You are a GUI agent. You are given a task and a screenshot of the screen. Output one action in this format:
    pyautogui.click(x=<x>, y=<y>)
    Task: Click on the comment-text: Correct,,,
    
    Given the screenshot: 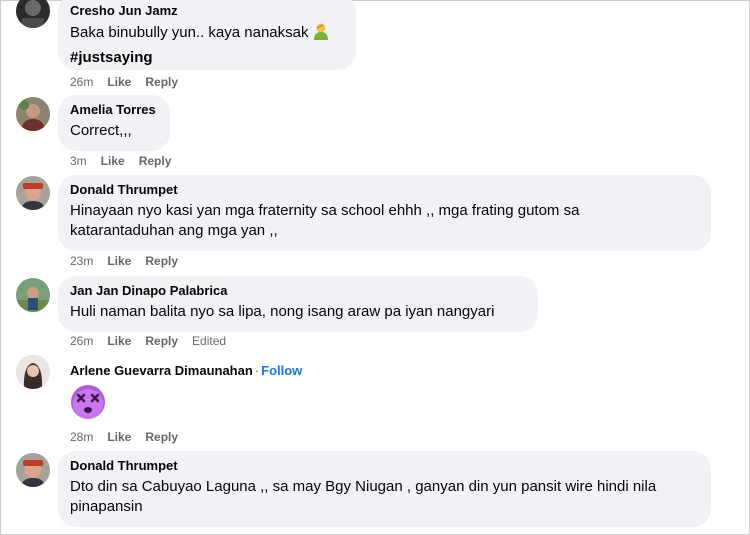 What is the action you would take?
    pyautogui.click(x=101, y=130)
    